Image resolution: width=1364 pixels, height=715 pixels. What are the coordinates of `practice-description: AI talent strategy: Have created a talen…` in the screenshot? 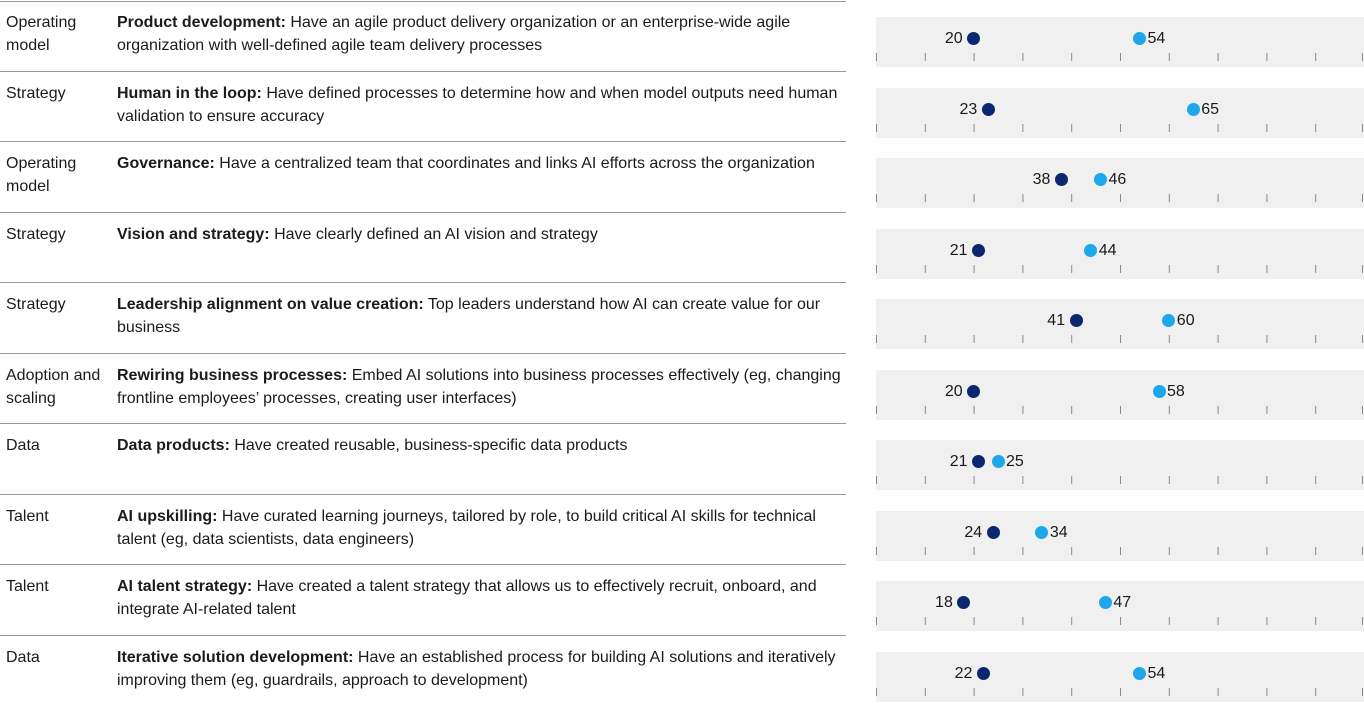 It's located at (482, 598).